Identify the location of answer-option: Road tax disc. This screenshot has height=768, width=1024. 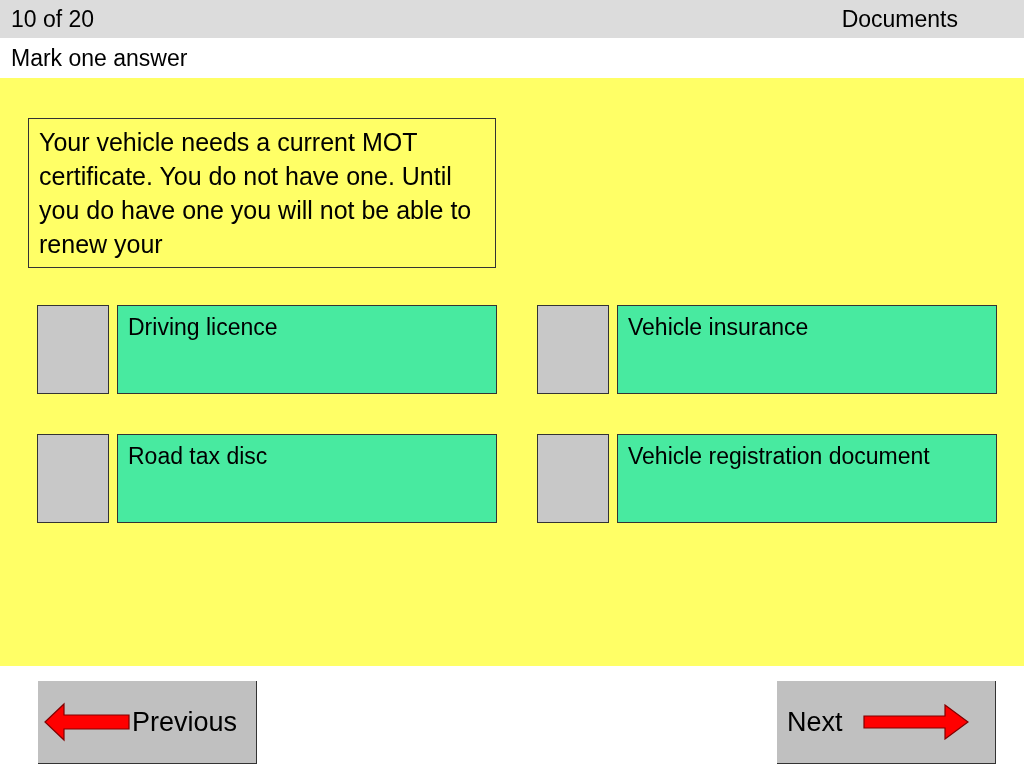
(307, 478).